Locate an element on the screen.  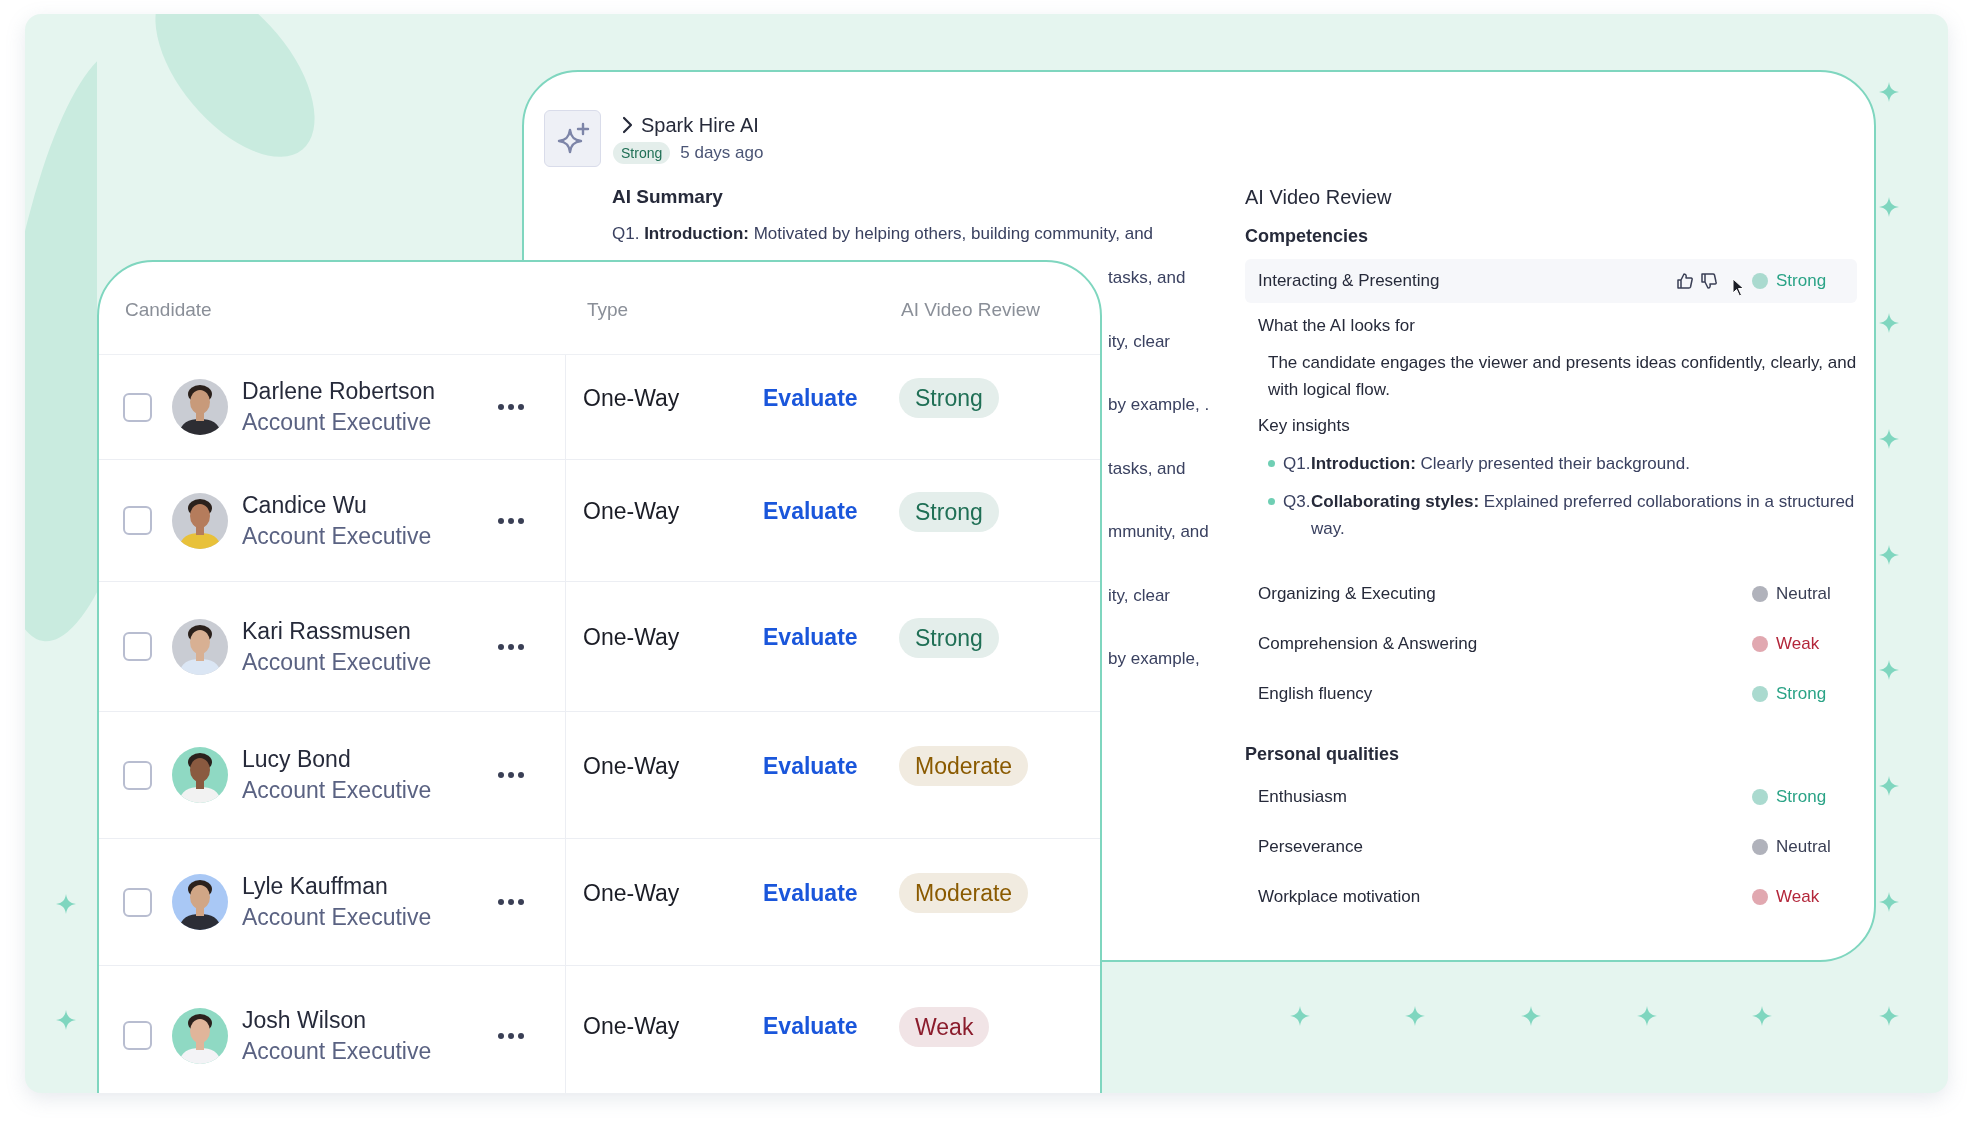
thumbs-down-icon is located at coordinates (1709, 281).